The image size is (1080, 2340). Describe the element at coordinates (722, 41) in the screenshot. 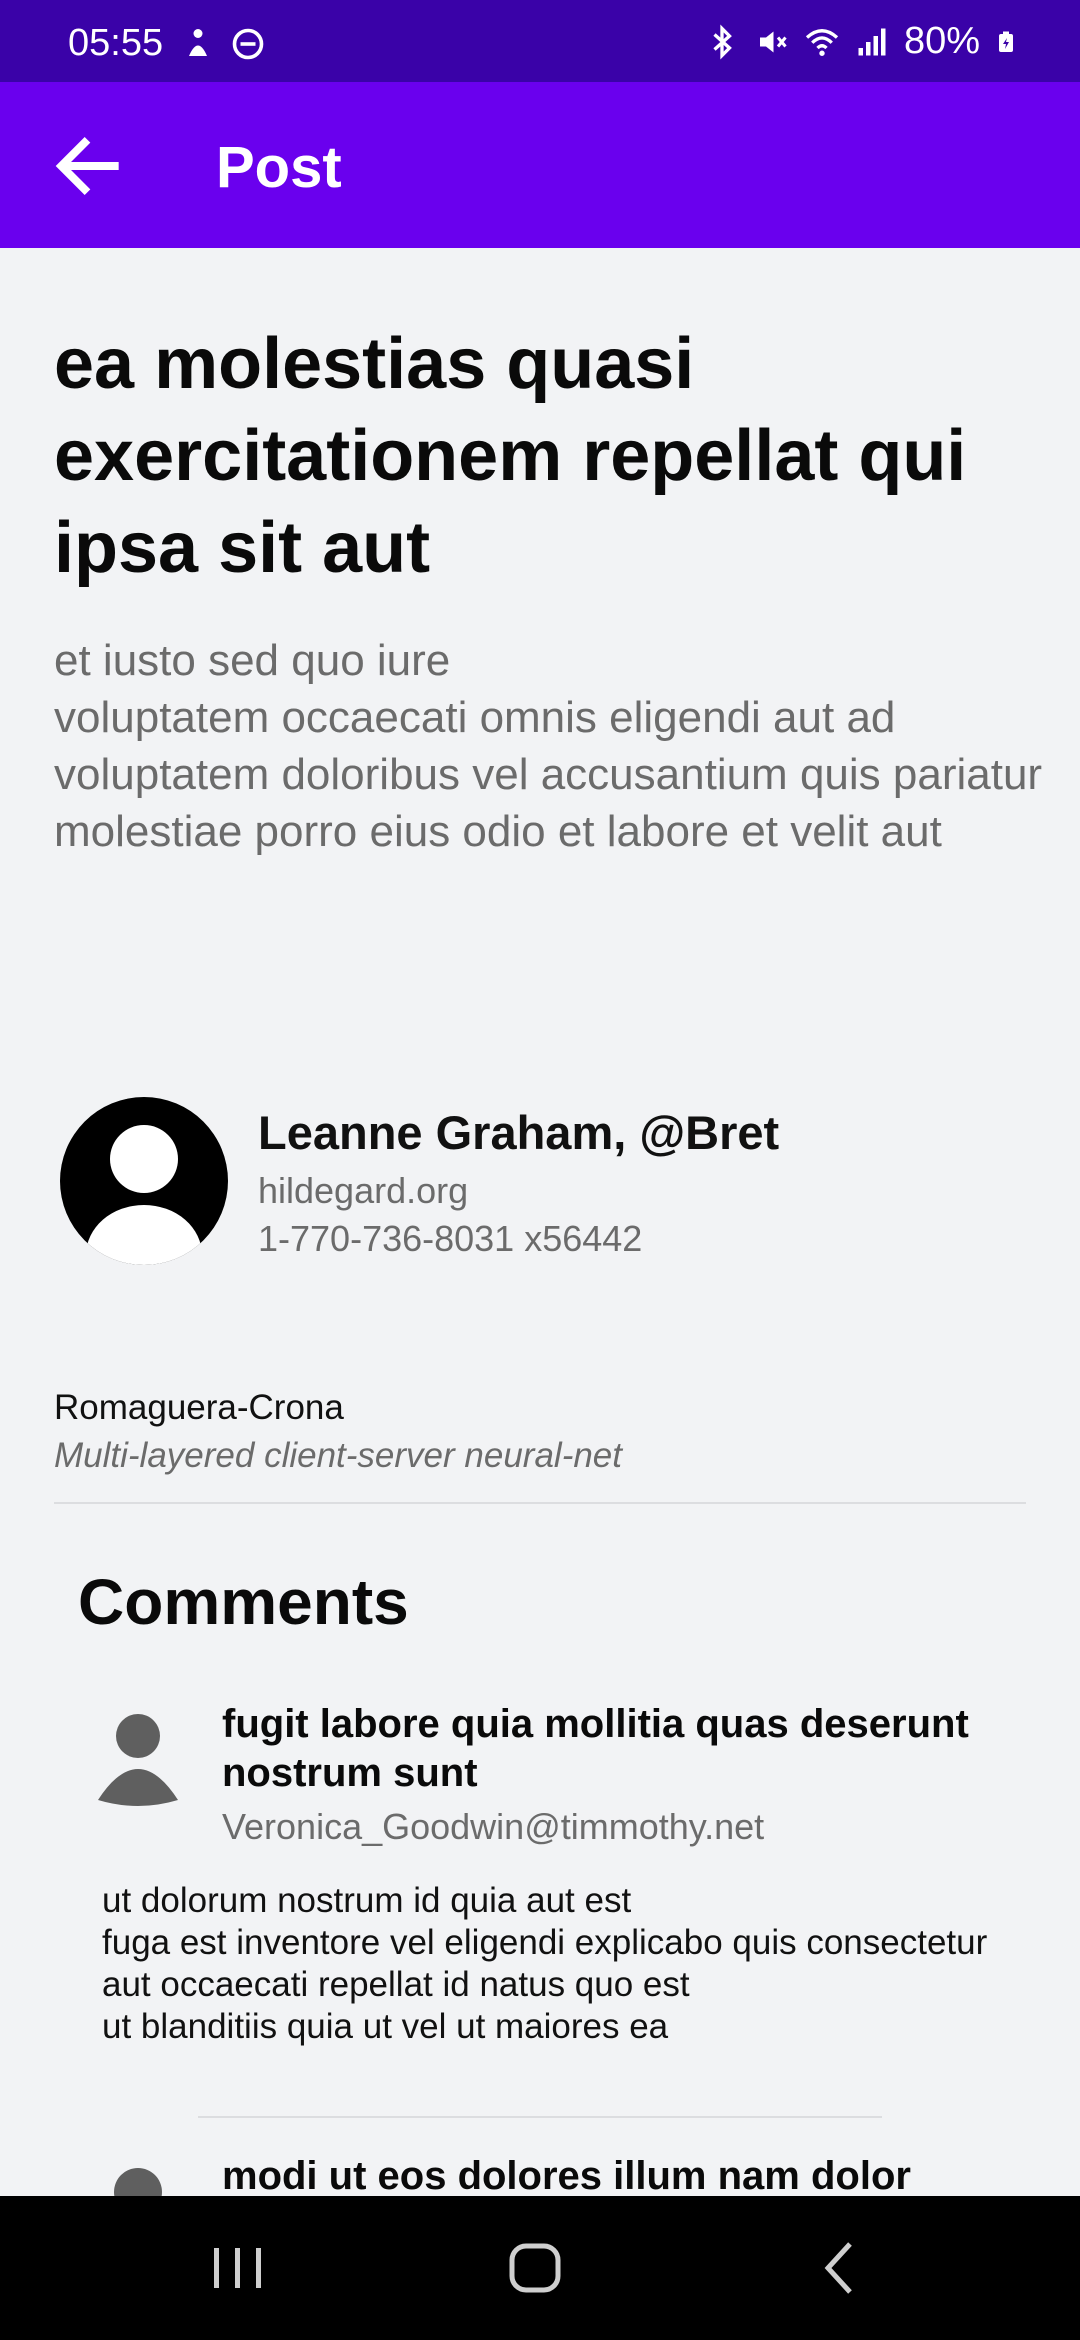

I see `bluetooth-icon` at that location.